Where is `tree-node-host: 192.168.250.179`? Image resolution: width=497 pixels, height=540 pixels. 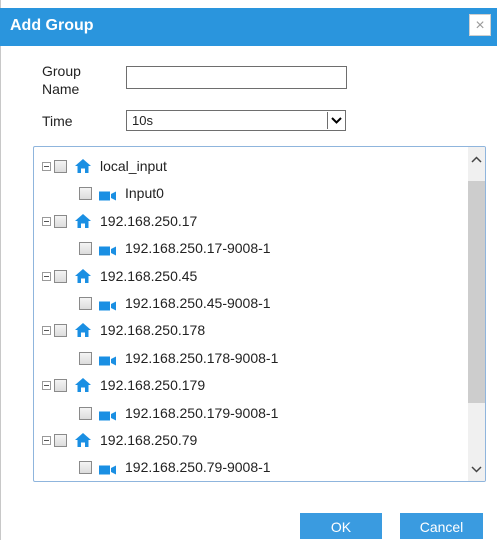 tree-node-host: 192.168.250.179 is located at coordinates (123, 385).